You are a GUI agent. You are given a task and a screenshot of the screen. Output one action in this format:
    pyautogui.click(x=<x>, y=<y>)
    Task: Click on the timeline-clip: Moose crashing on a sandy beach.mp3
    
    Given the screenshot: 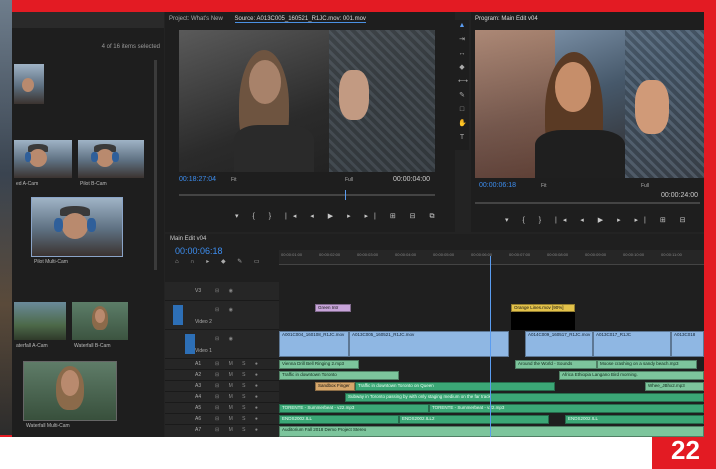 What is the action you would take?
    pyautogui.click(x=647, y=364)
    